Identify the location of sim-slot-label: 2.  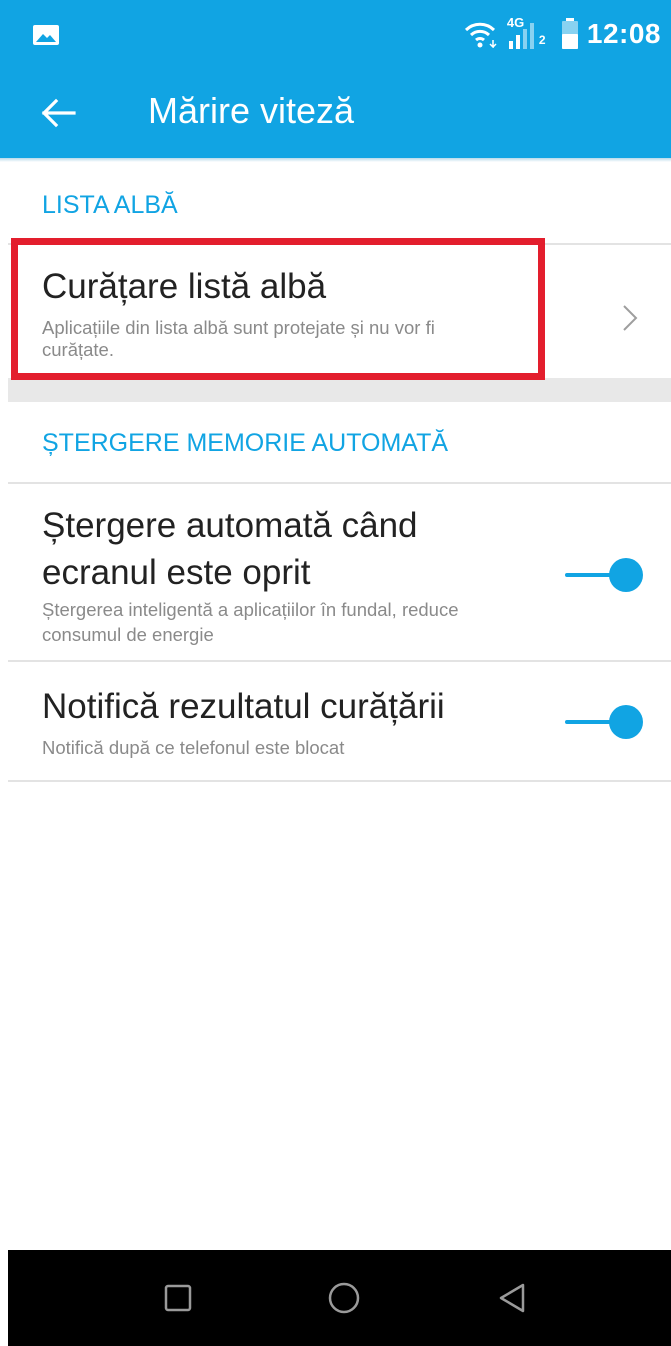
(542, 40).